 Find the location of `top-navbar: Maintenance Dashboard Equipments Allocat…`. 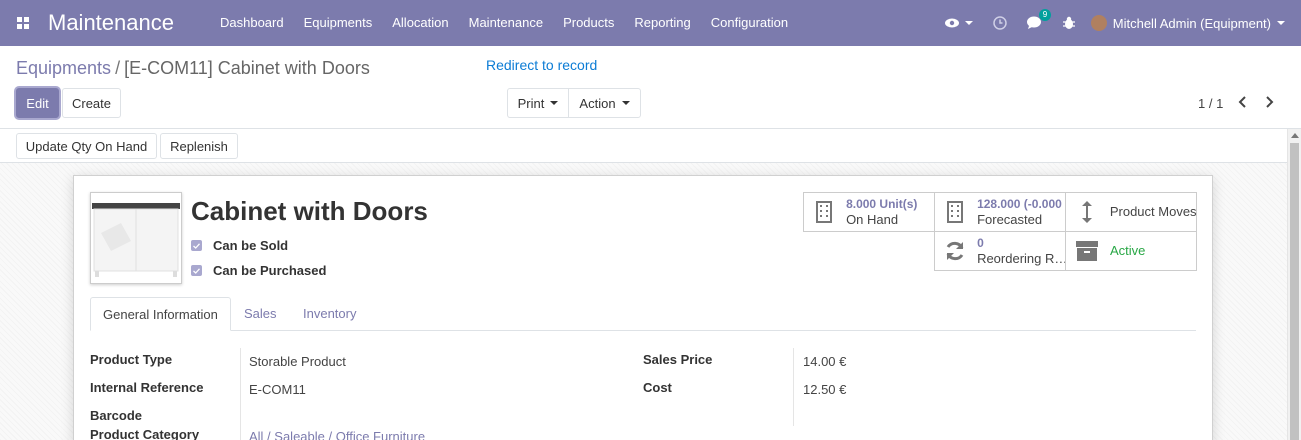

top-navbar: Maintenance Dashboard Equipments Allocat… is located at coordinates (650, 23).